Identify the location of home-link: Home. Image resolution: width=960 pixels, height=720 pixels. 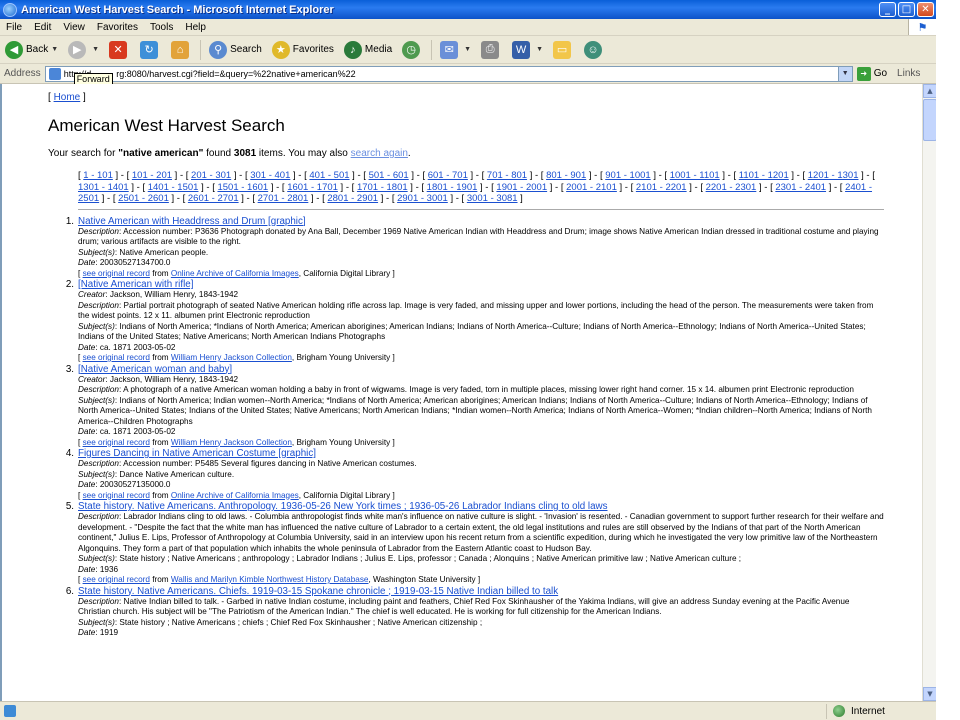
(67, 97).